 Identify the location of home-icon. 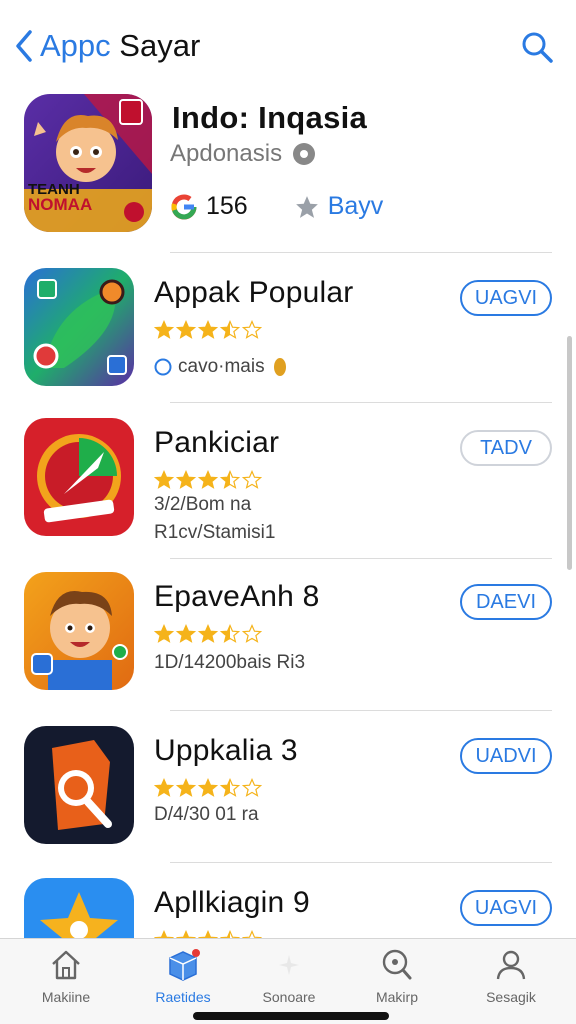
(66, 965).